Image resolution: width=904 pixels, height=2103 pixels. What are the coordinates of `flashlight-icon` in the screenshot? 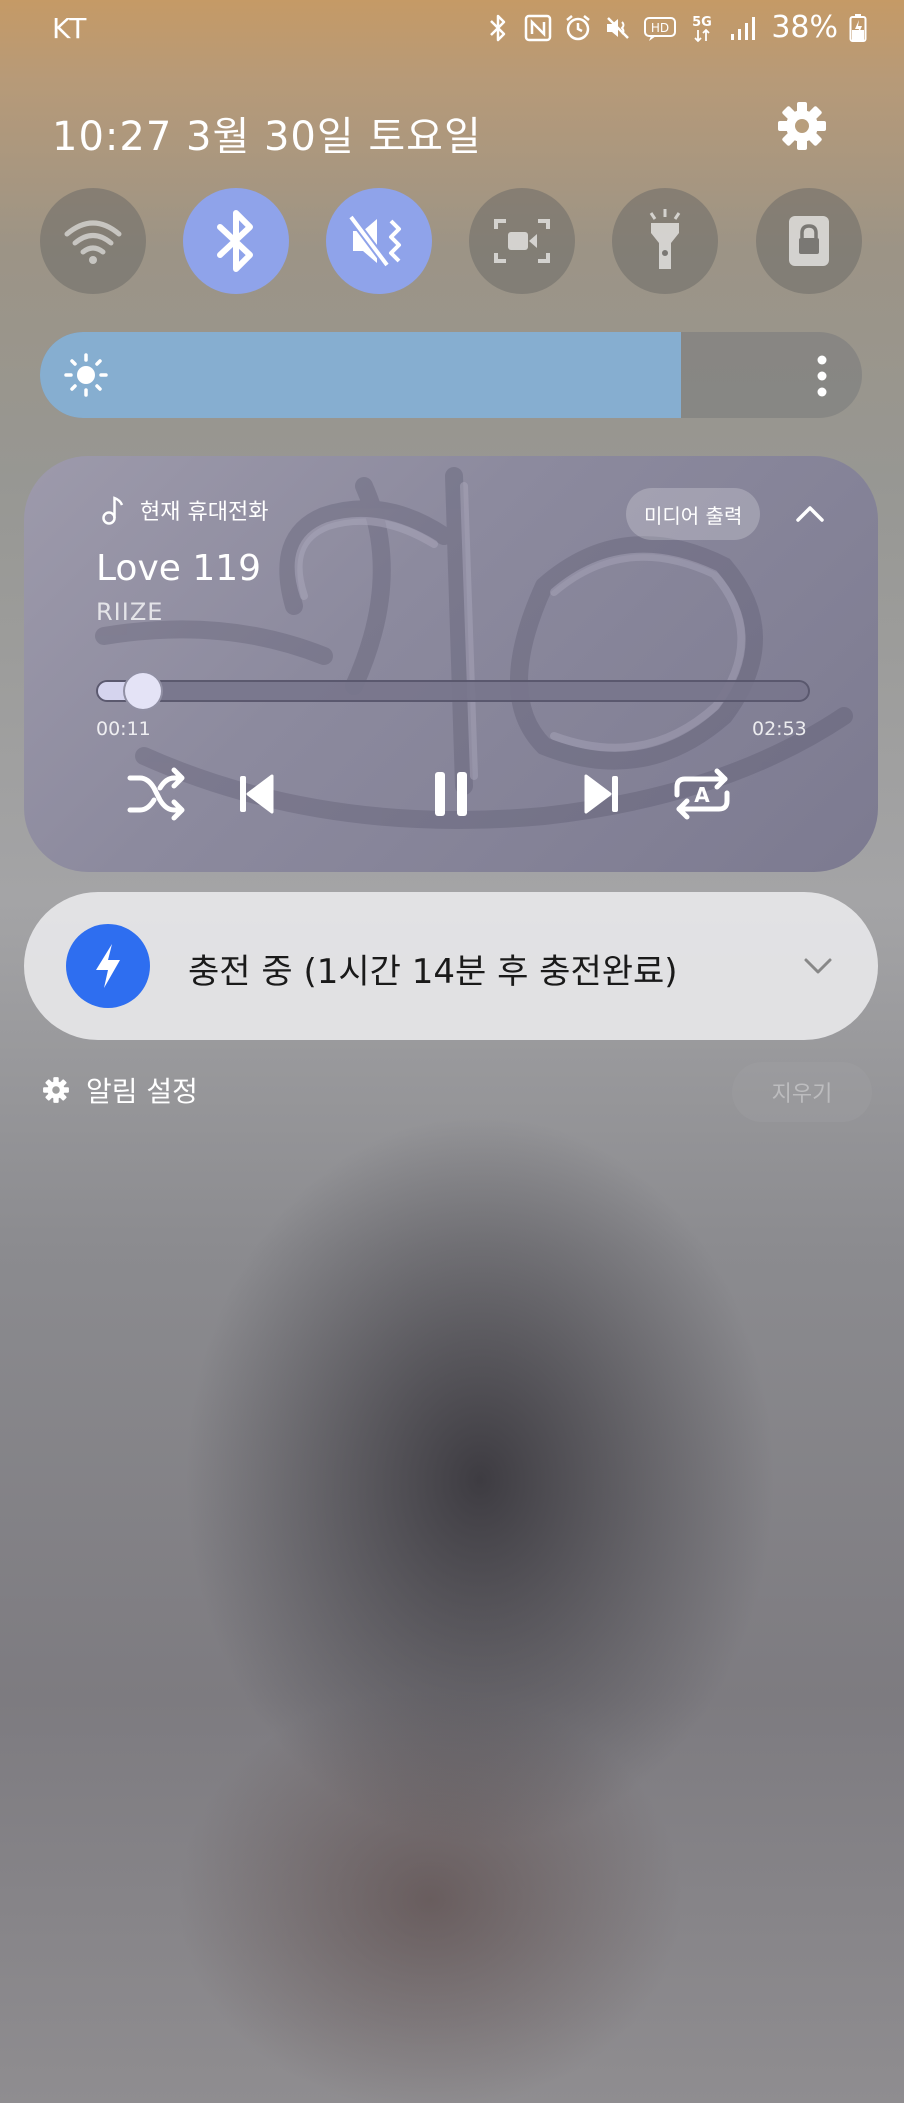 It's located at (665, 239).